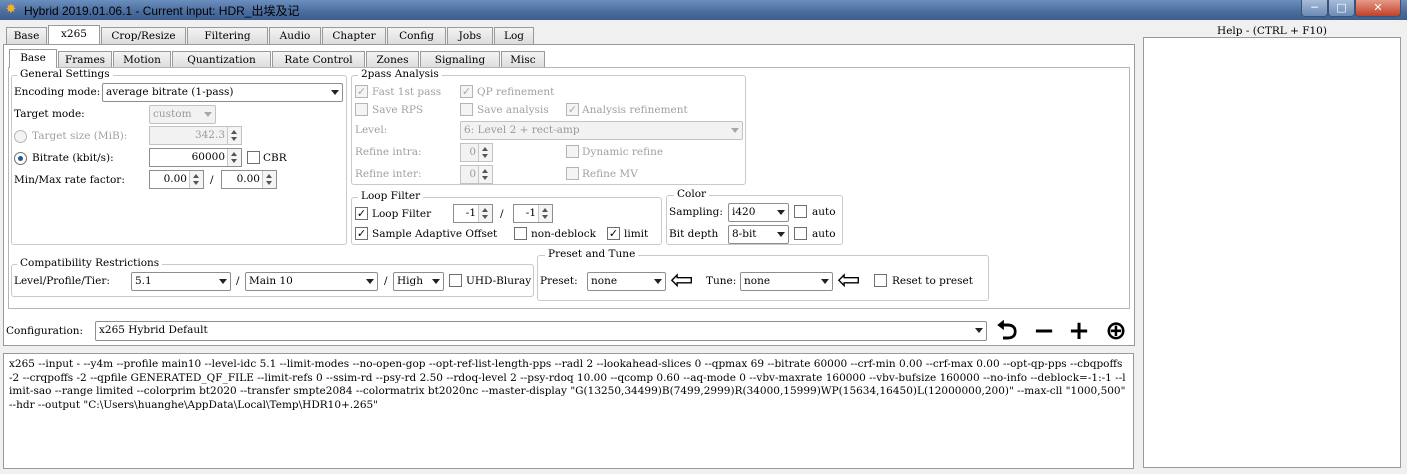  What do you see at coordinates (1007, 331) in the screenshot?
I see `undo-icon: ⮌` at bounding box center [1007, 331].